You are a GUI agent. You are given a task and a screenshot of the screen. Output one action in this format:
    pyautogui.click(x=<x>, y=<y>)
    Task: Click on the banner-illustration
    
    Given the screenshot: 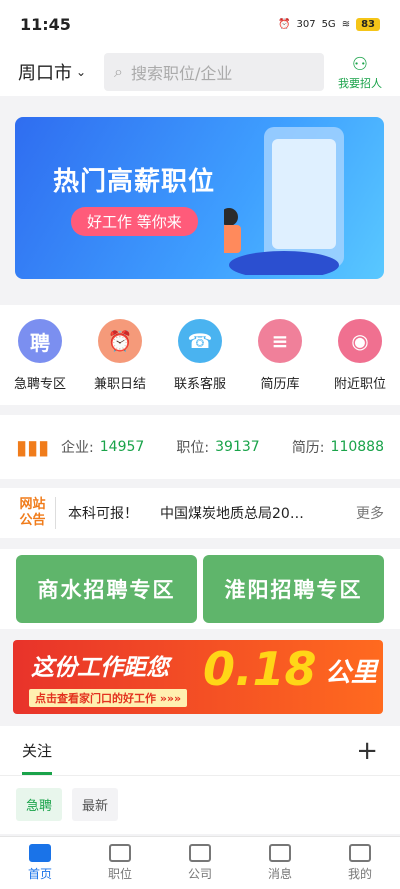 What is the action you would take?
    pyautogui.click(x=284, y=201)
    